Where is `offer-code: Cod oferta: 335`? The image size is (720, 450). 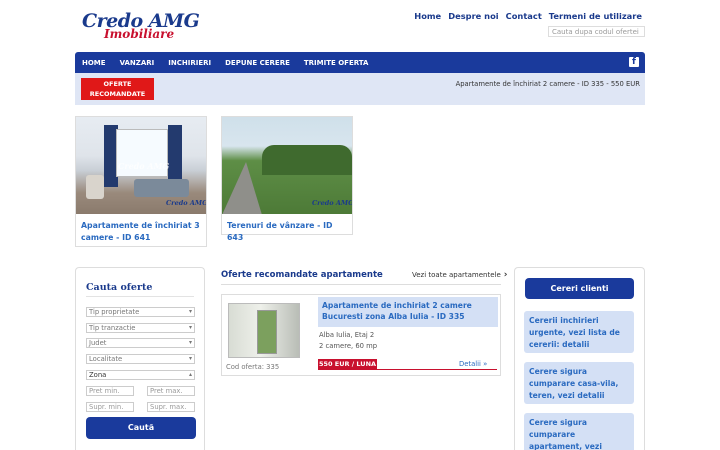 offer-code: Cod oferta: 335 is located at coordinates (253, 367).